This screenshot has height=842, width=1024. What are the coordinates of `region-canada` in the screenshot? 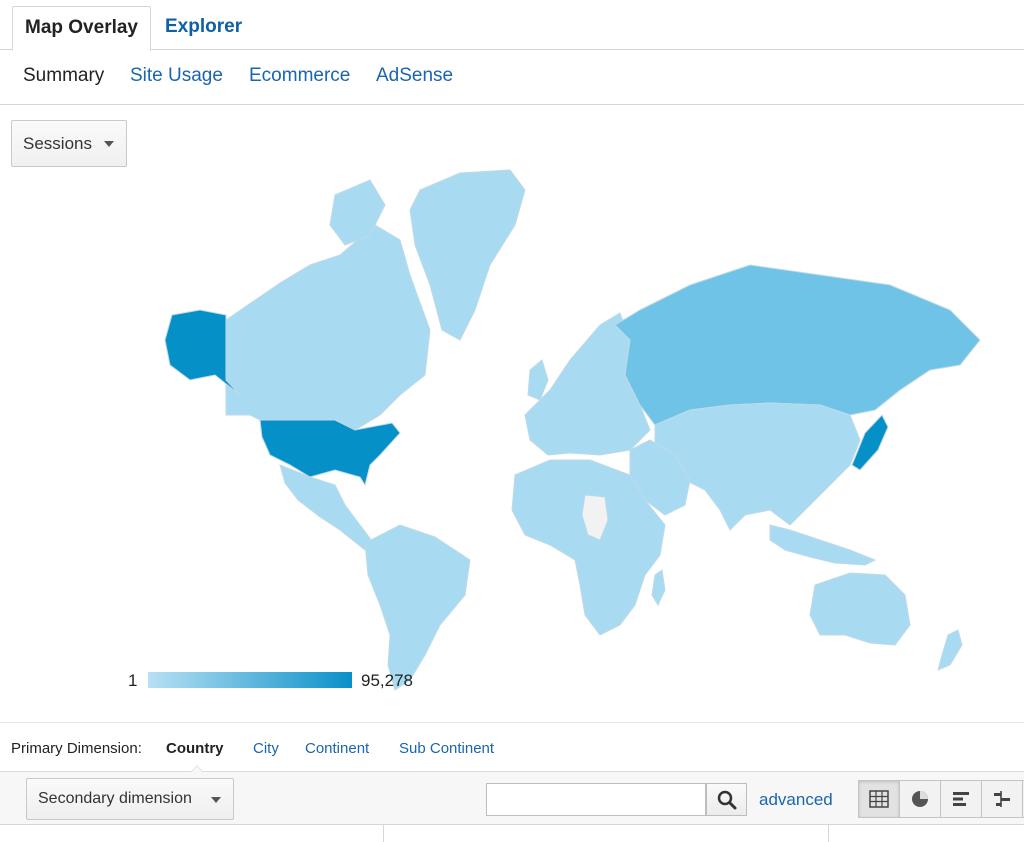 It's located at (328, 327).